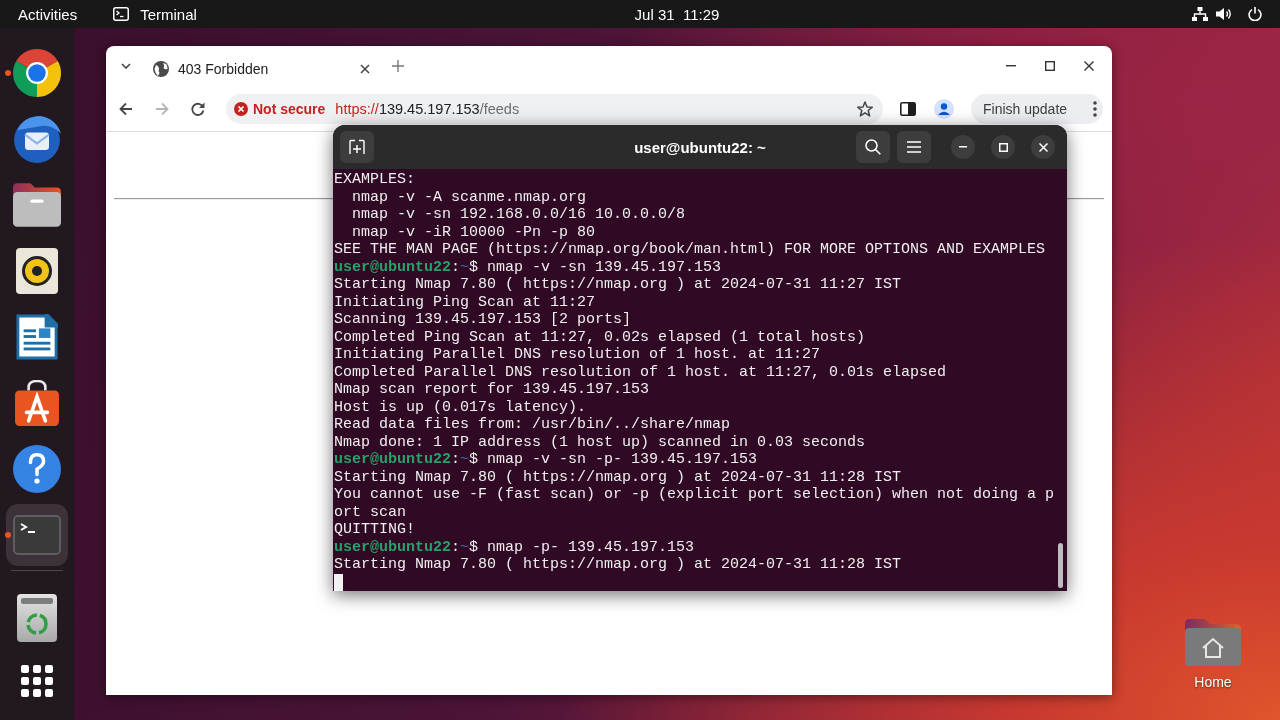 The width and height of the screenshot is (1280, 720). What do you see at coordinates (700, 147) in the screenshot?
I see `window-title: user@ubuntu22: ~` at bounding box center [700, 147].